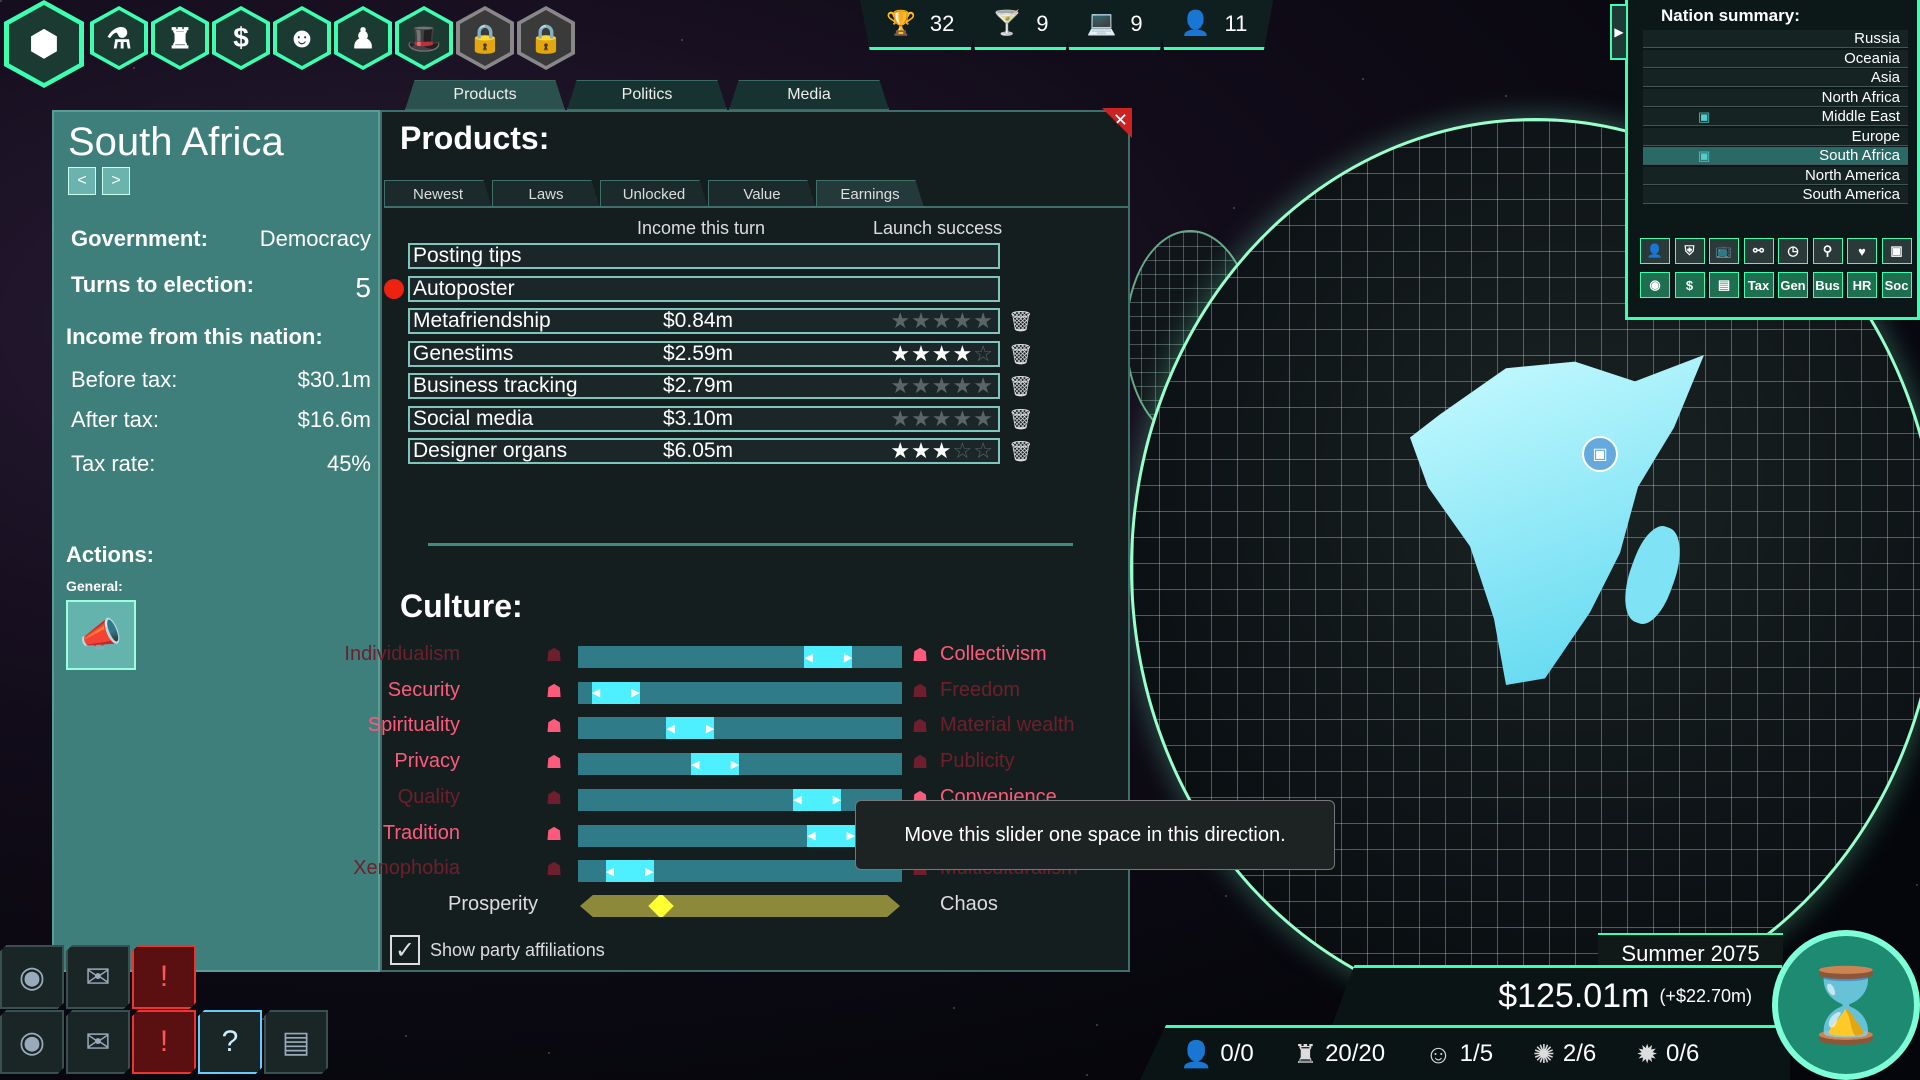  What do you see at coordinates (809, 95) in the screenshot?
I see `tab-media: Media` at bounding box center [809, 95].